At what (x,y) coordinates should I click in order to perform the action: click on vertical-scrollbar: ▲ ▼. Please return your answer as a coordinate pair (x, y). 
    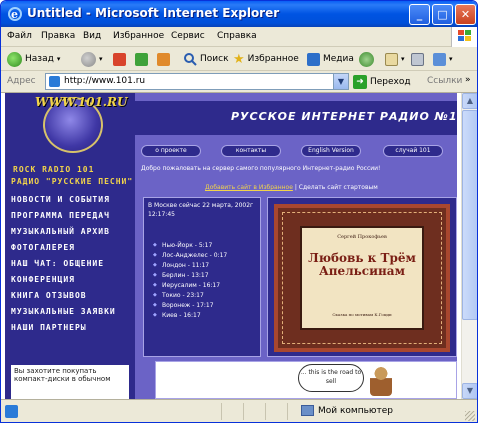
    Looking at the image, I should click on (469, 246).